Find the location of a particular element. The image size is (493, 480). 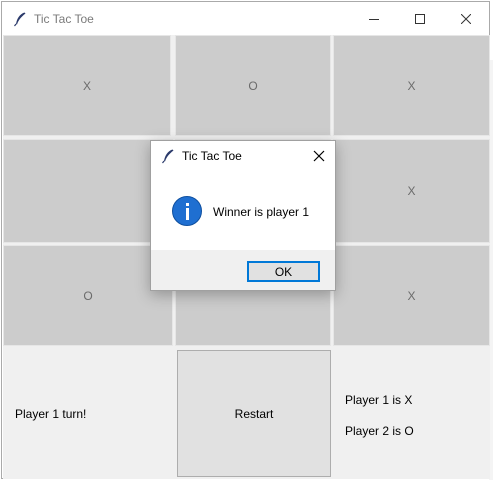

board-cell-9: X is located at coordinates (411, 295).